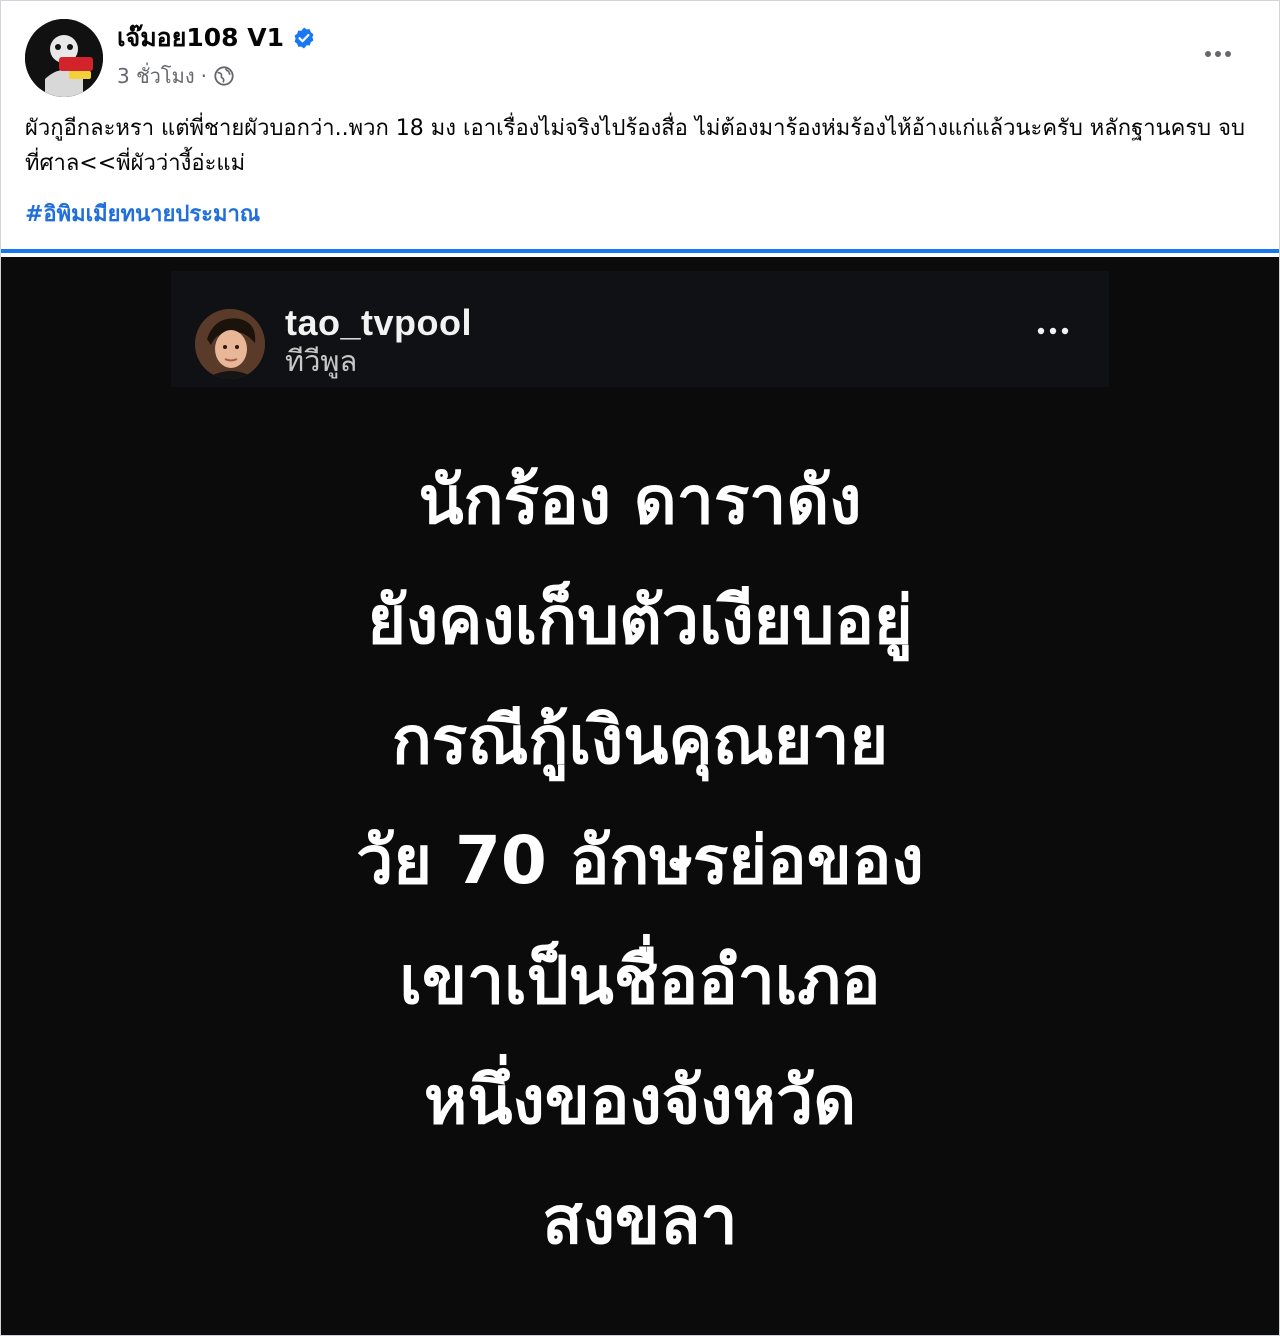  Describe the element at coordinates (142, 215) in the screenshot. I see `hashtag-link: #อิพิมเมียทนายประมาณ` at that location.